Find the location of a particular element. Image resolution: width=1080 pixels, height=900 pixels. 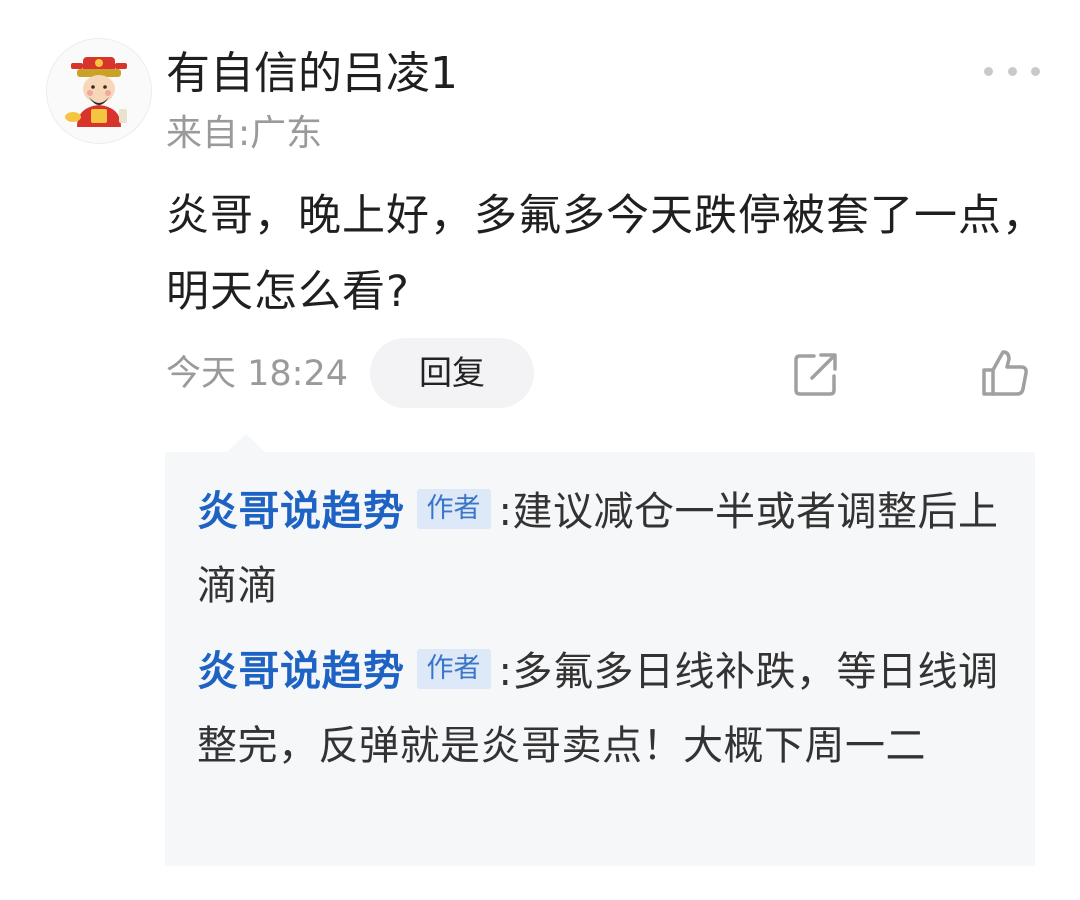

reply-box-pointer is located at coordinates (246, 443).